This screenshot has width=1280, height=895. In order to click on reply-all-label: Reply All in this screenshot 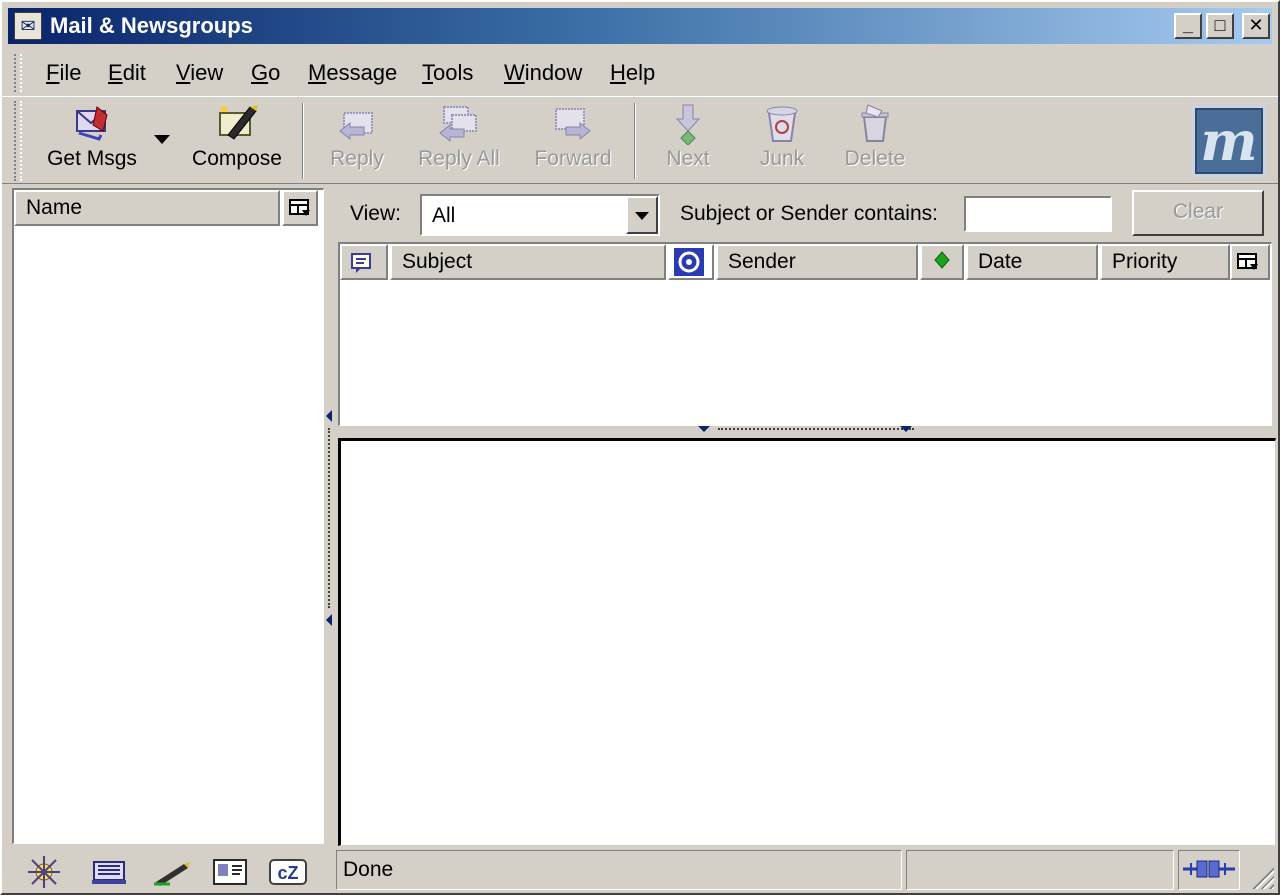, I will do `click(459, 158)`.